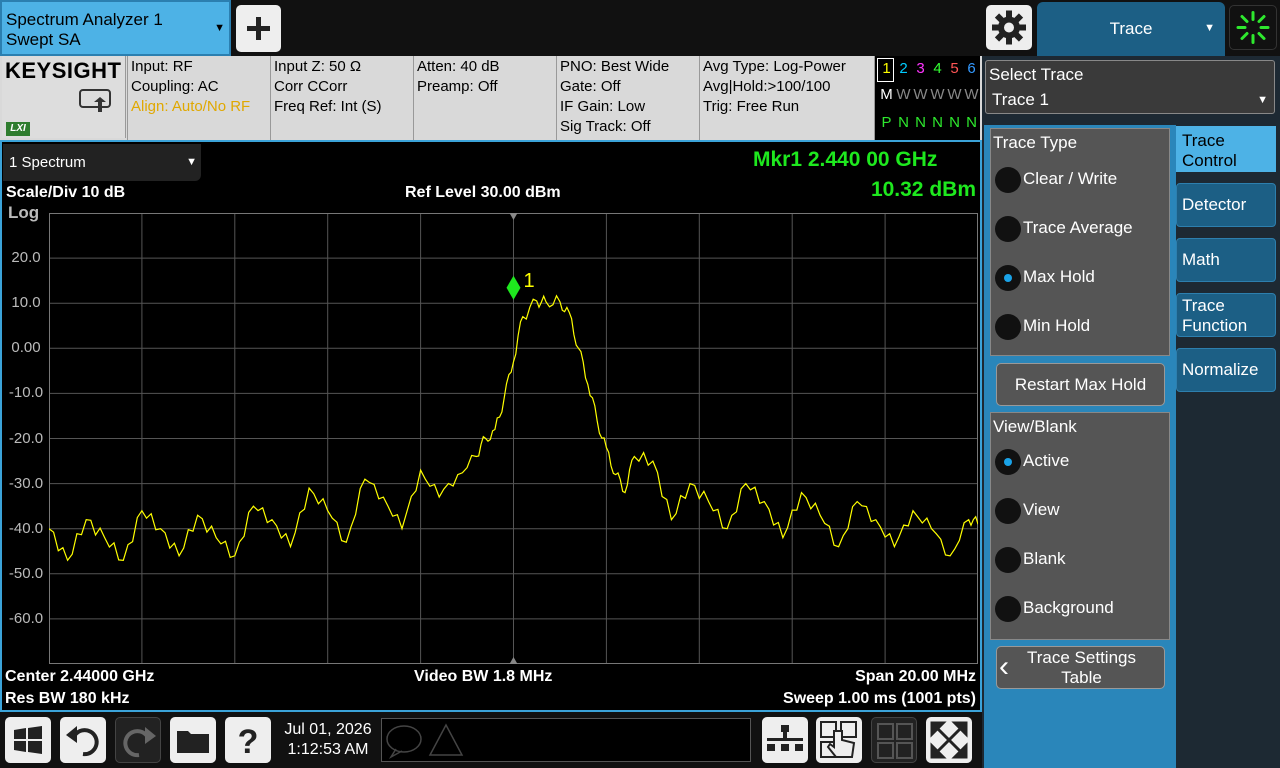 The height and width of the screenshot is (768, 1280). Describe the element at coordinates (483, 676) in the screenshot. I see `video-bandwidth: Video BW 1.8 MHz` at that location.